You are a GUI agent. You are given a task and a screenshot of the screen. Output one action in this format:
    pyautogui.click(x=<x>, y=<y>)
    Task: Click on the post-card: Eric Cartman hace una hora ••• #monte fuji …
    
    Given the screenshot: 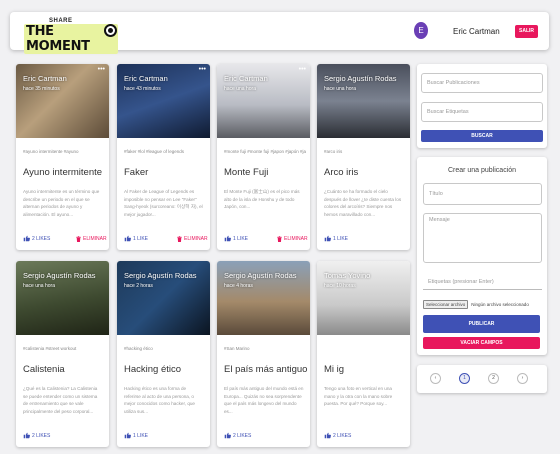 What is the action you would take?
    pyautogui.click(x=263, y=157)
    